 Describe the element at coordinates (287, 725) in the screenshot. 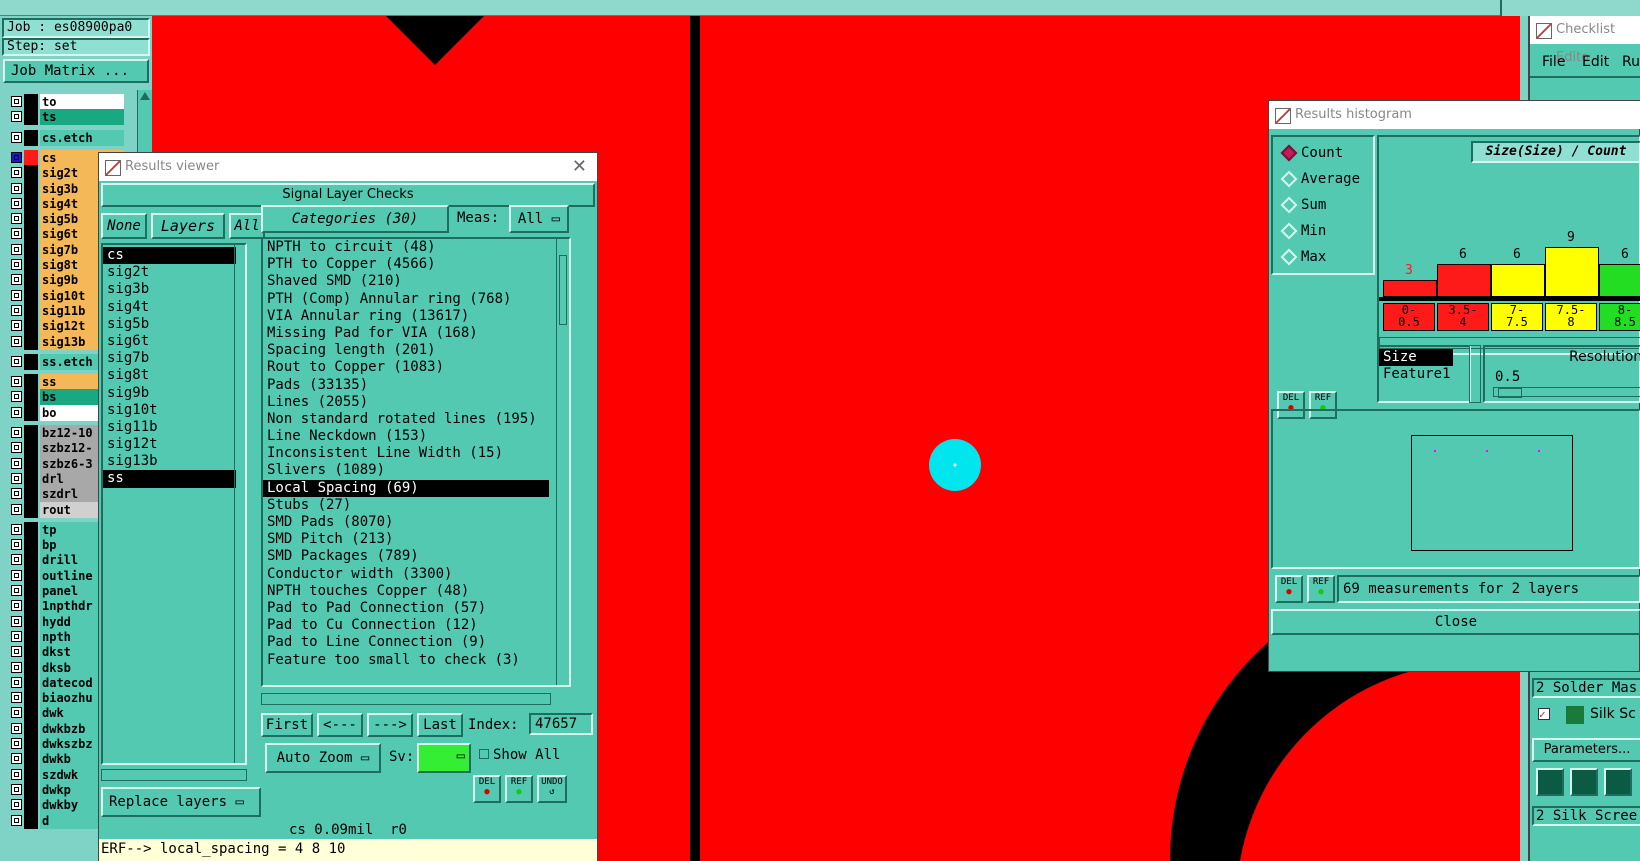

I see `first-button: First` at that location.